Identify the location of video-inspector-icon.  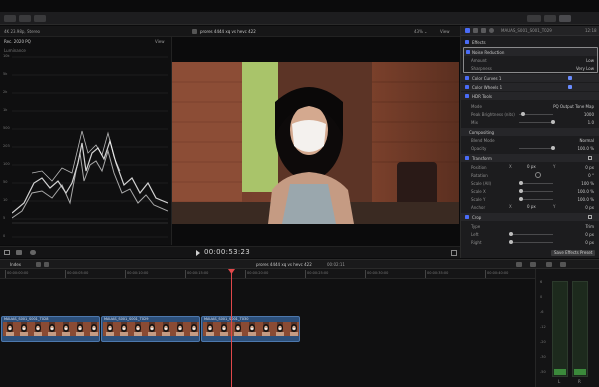
(467, 30).